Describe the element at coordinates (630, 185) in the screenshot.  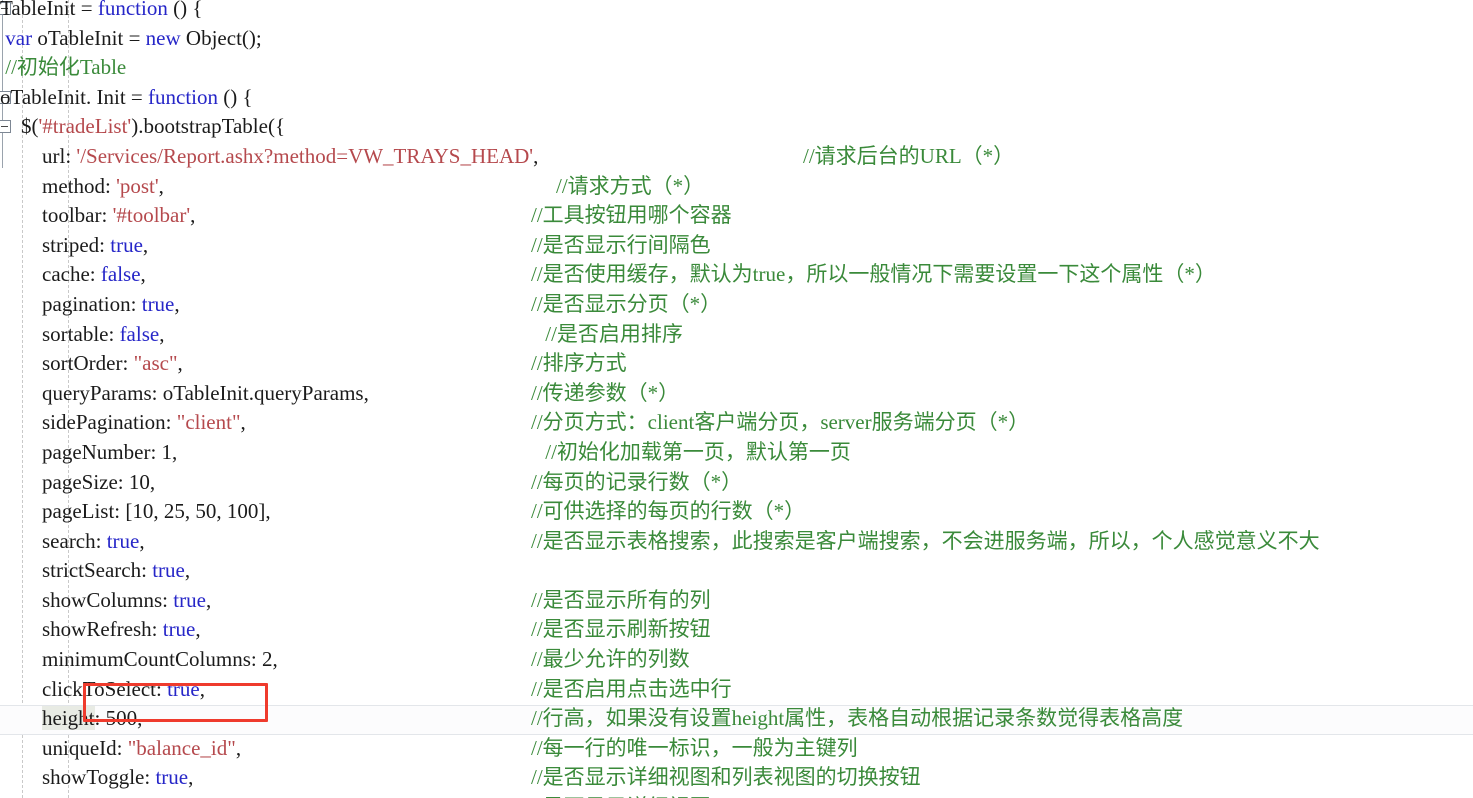
I see `code-line-comment: //请求方式（*）` at that location.